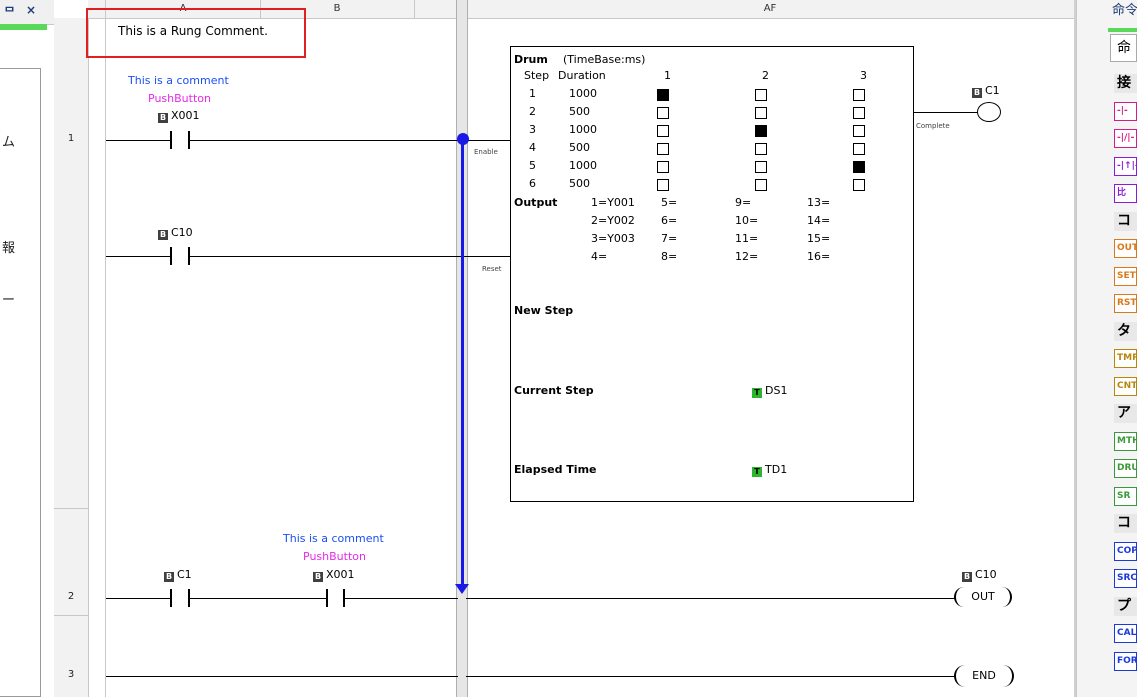 This screenshot has width=1137, height=697. What do you see at coordinates (1125, 166) in the screenshot?
I see `instruction-item: -|↑|-` at bounding box center [1125, 166].